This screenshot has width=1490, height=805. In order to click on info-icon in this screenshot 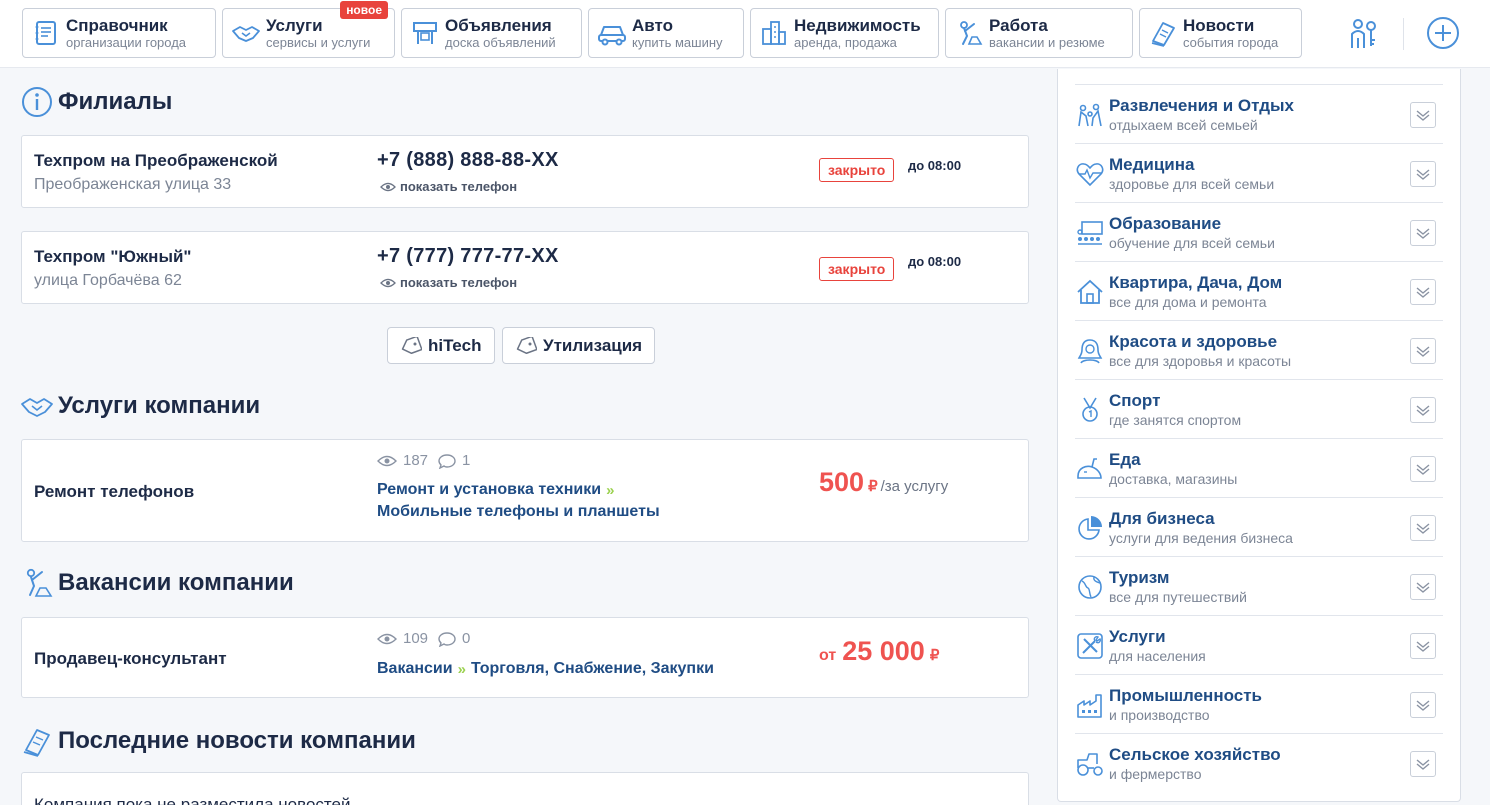, I will do `click(37, 102)`.